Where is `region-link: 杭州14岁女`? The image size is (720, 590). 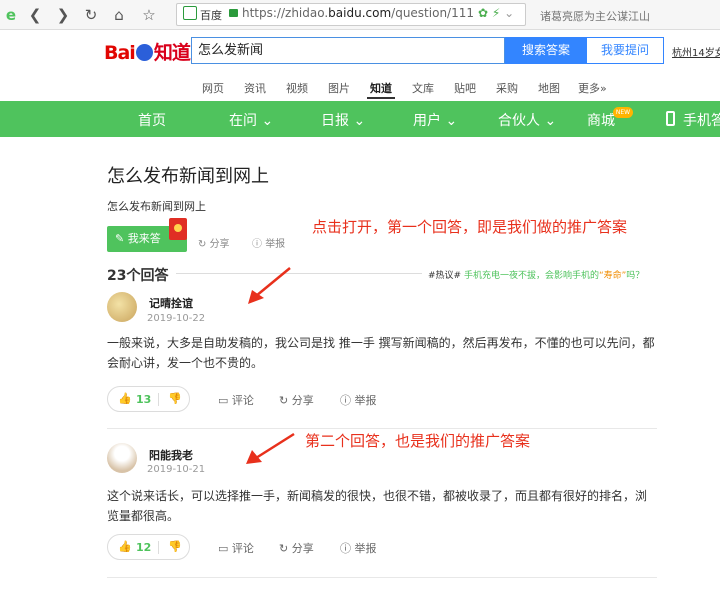
region-link: 杭州14岁女 is located at coordinates (696, 51).